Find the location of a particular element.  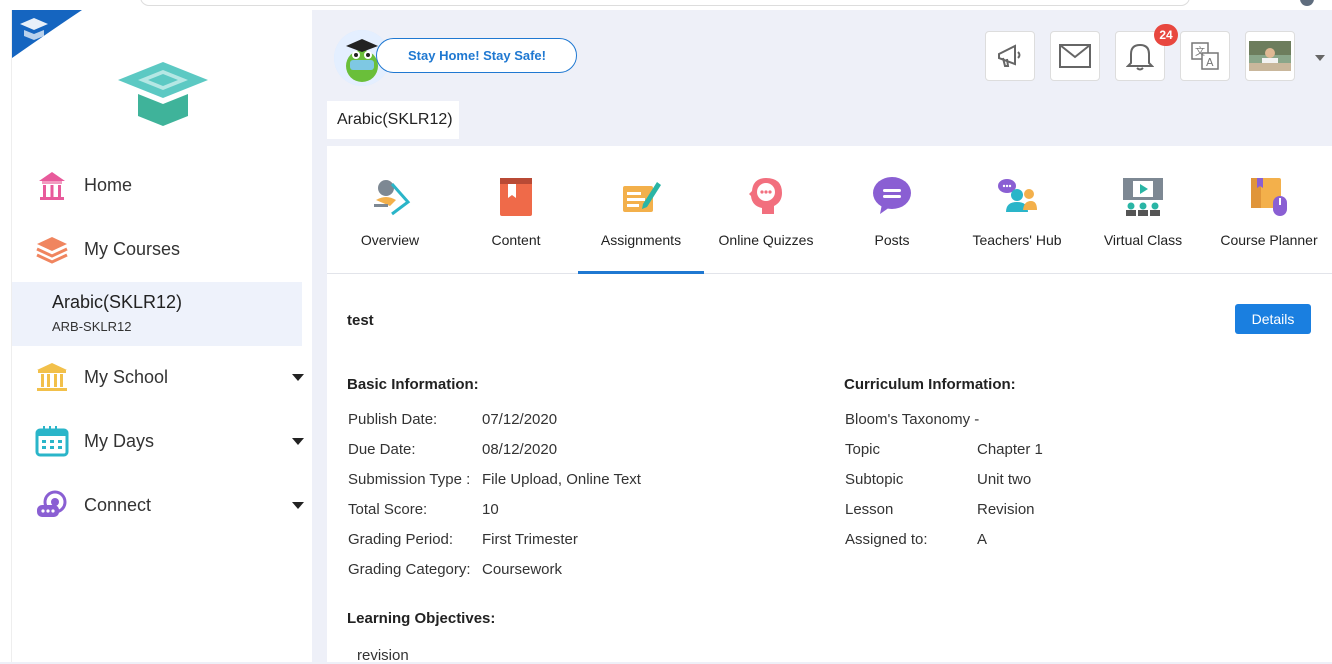

quizzes-icon is located at coordinates (766, 196).